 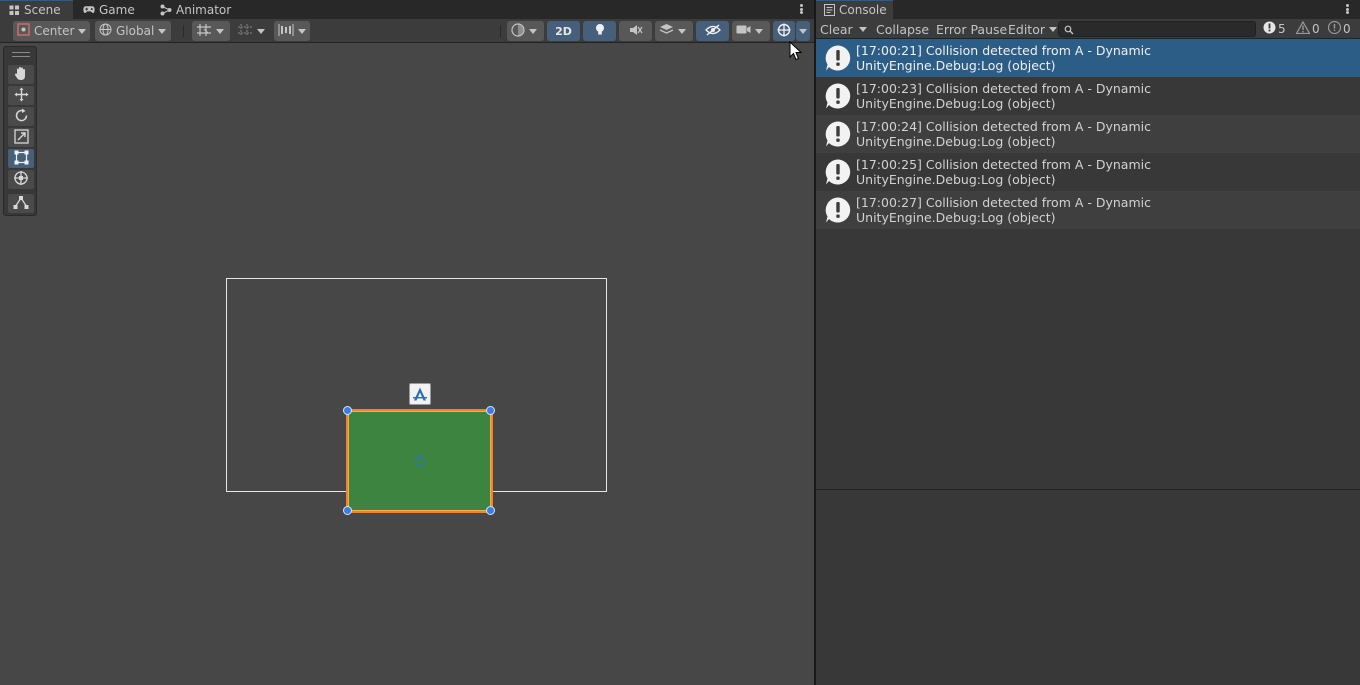 I want to click on info-count: 5, so click(x=1282, y=29).